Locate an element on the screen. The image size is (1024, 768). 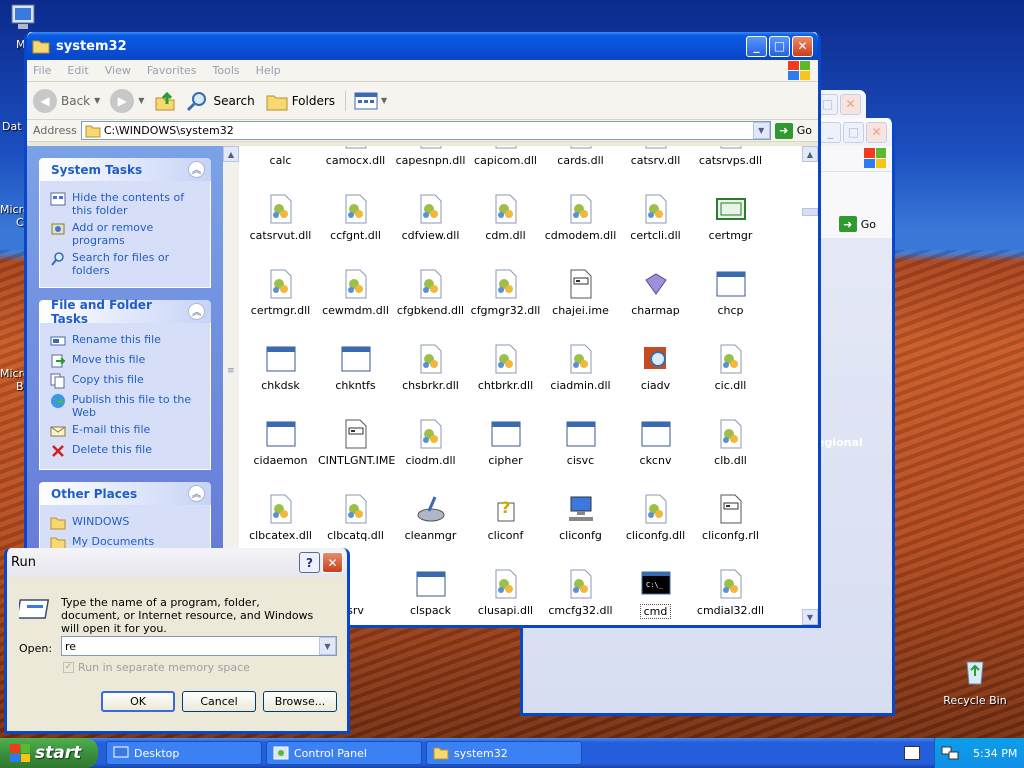
menu-favorites: Favorites is located at coordinates (172, 70).